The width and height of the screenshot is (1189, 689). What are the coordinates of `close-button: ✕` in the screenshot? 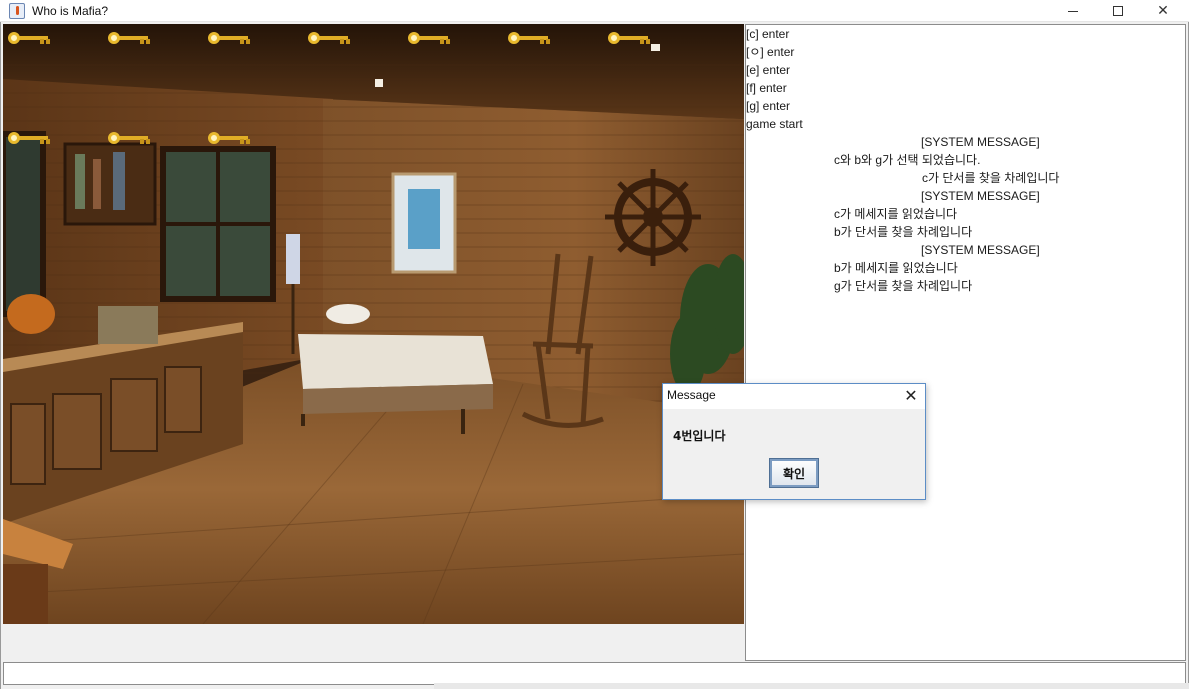 It's located at (1163, 11).